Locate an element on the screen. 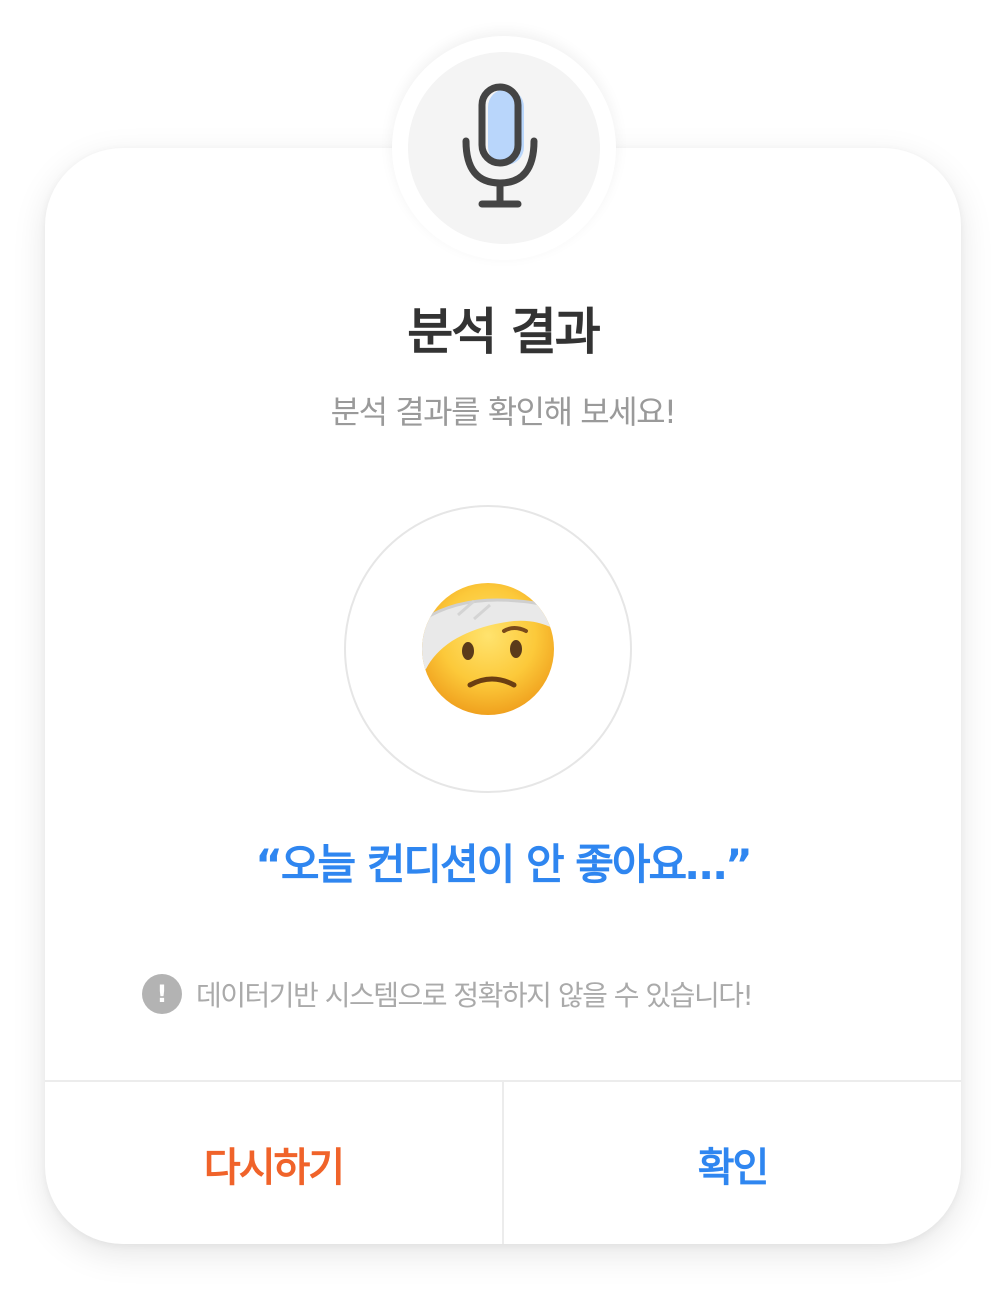  dialog-title: 분석 결과 is located at coordinates (503, 332).